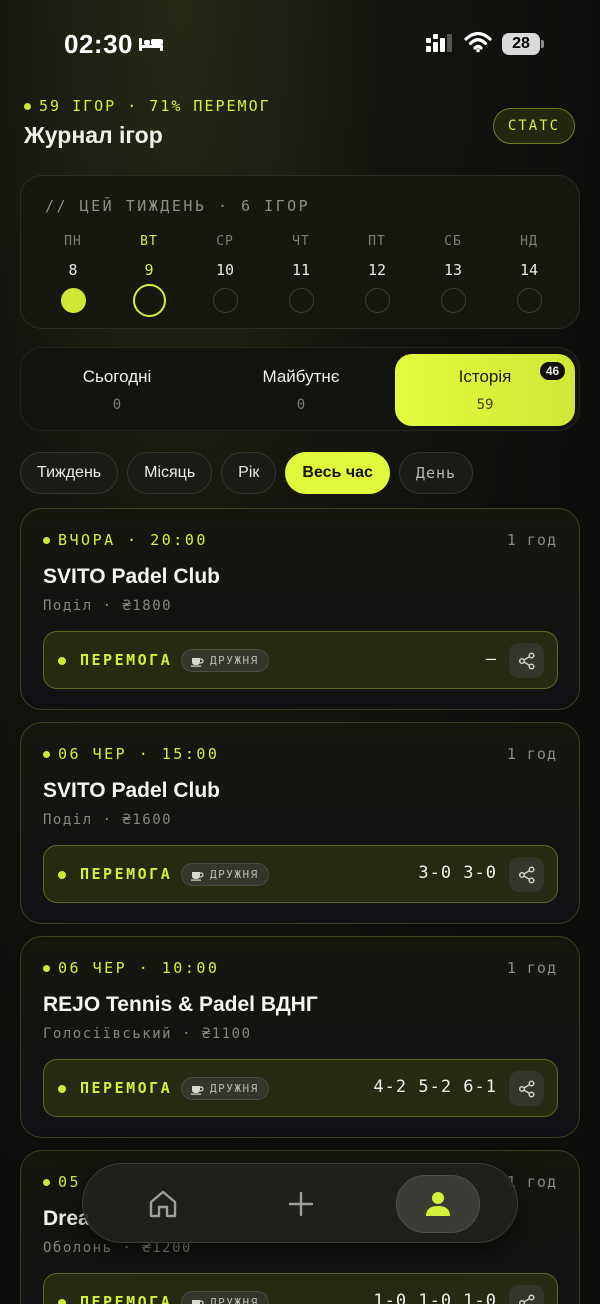  Describe the element at coordinates (225, 270) in the screenshot. I see `day-number: 10` at that location.